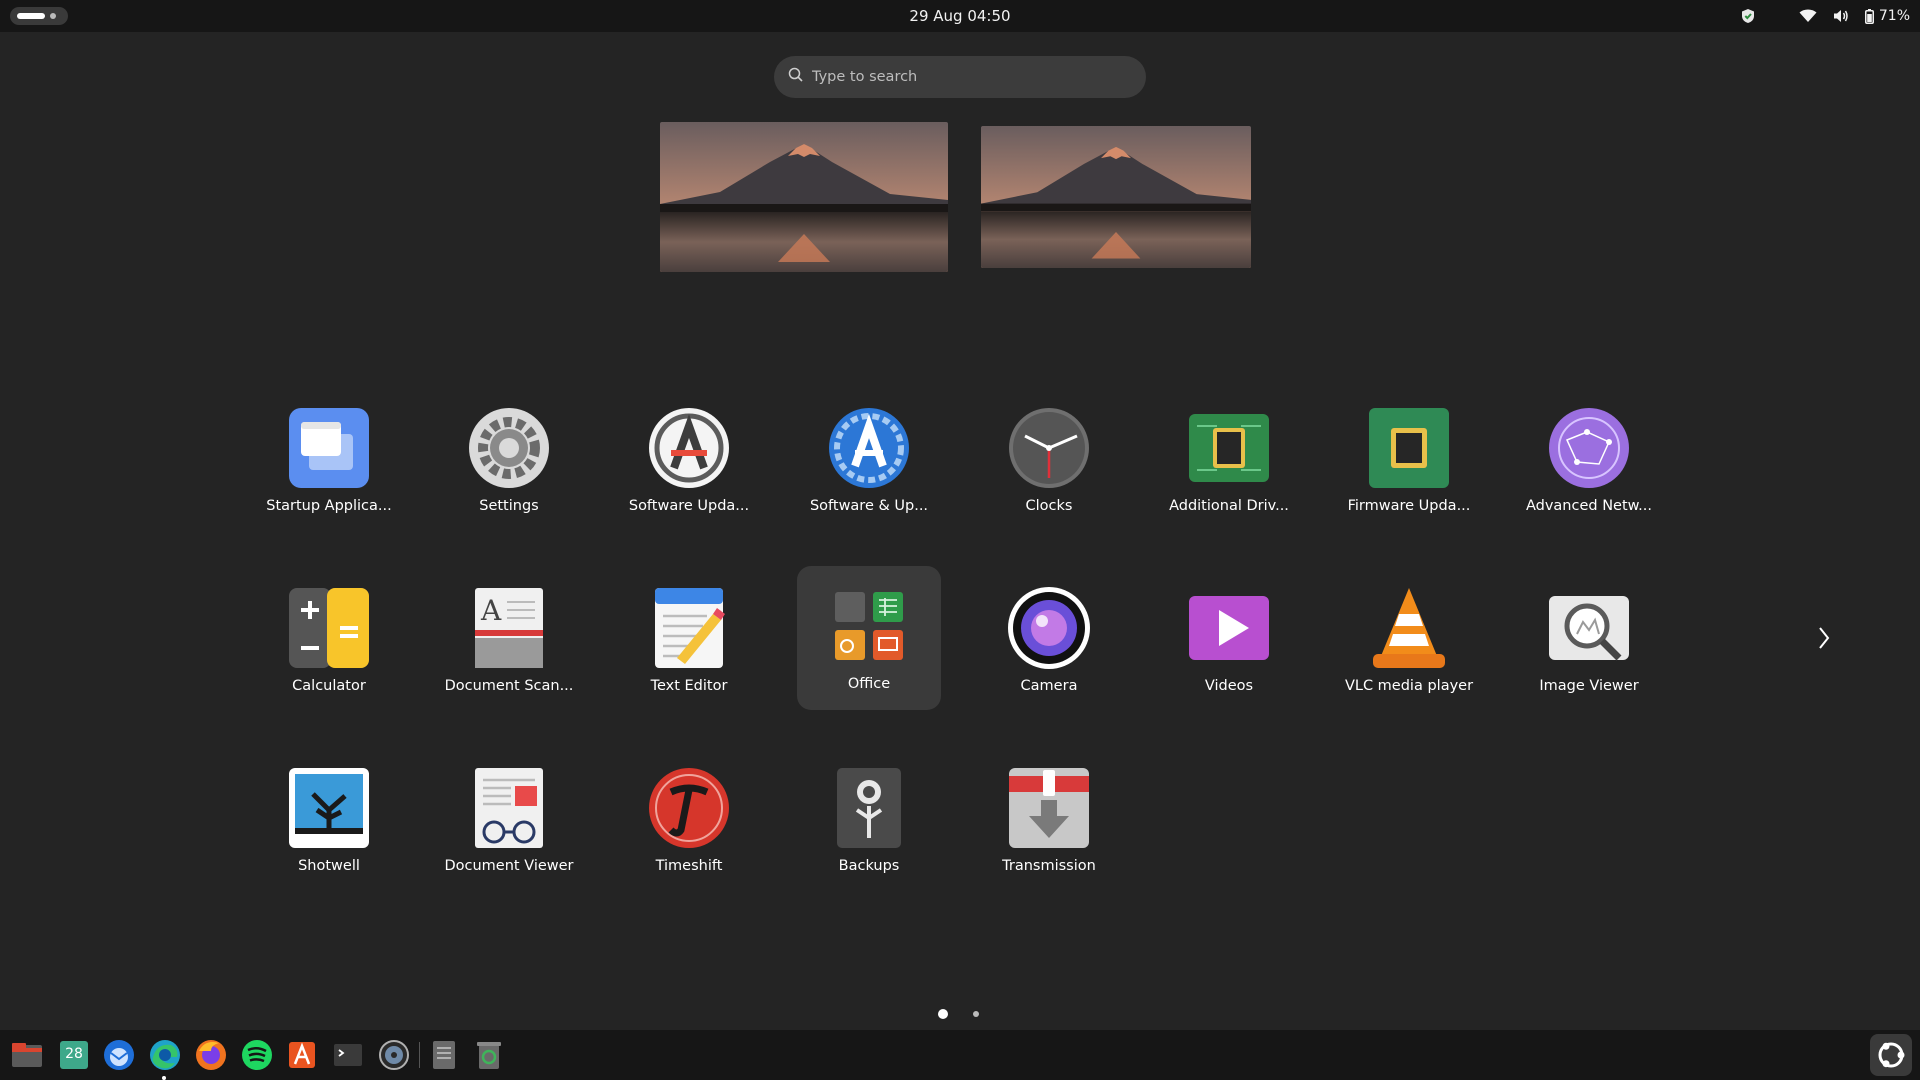 This screenshot has height=1080, width=1920. I want to click on calendar-icon: 28, so click(74, 1055).